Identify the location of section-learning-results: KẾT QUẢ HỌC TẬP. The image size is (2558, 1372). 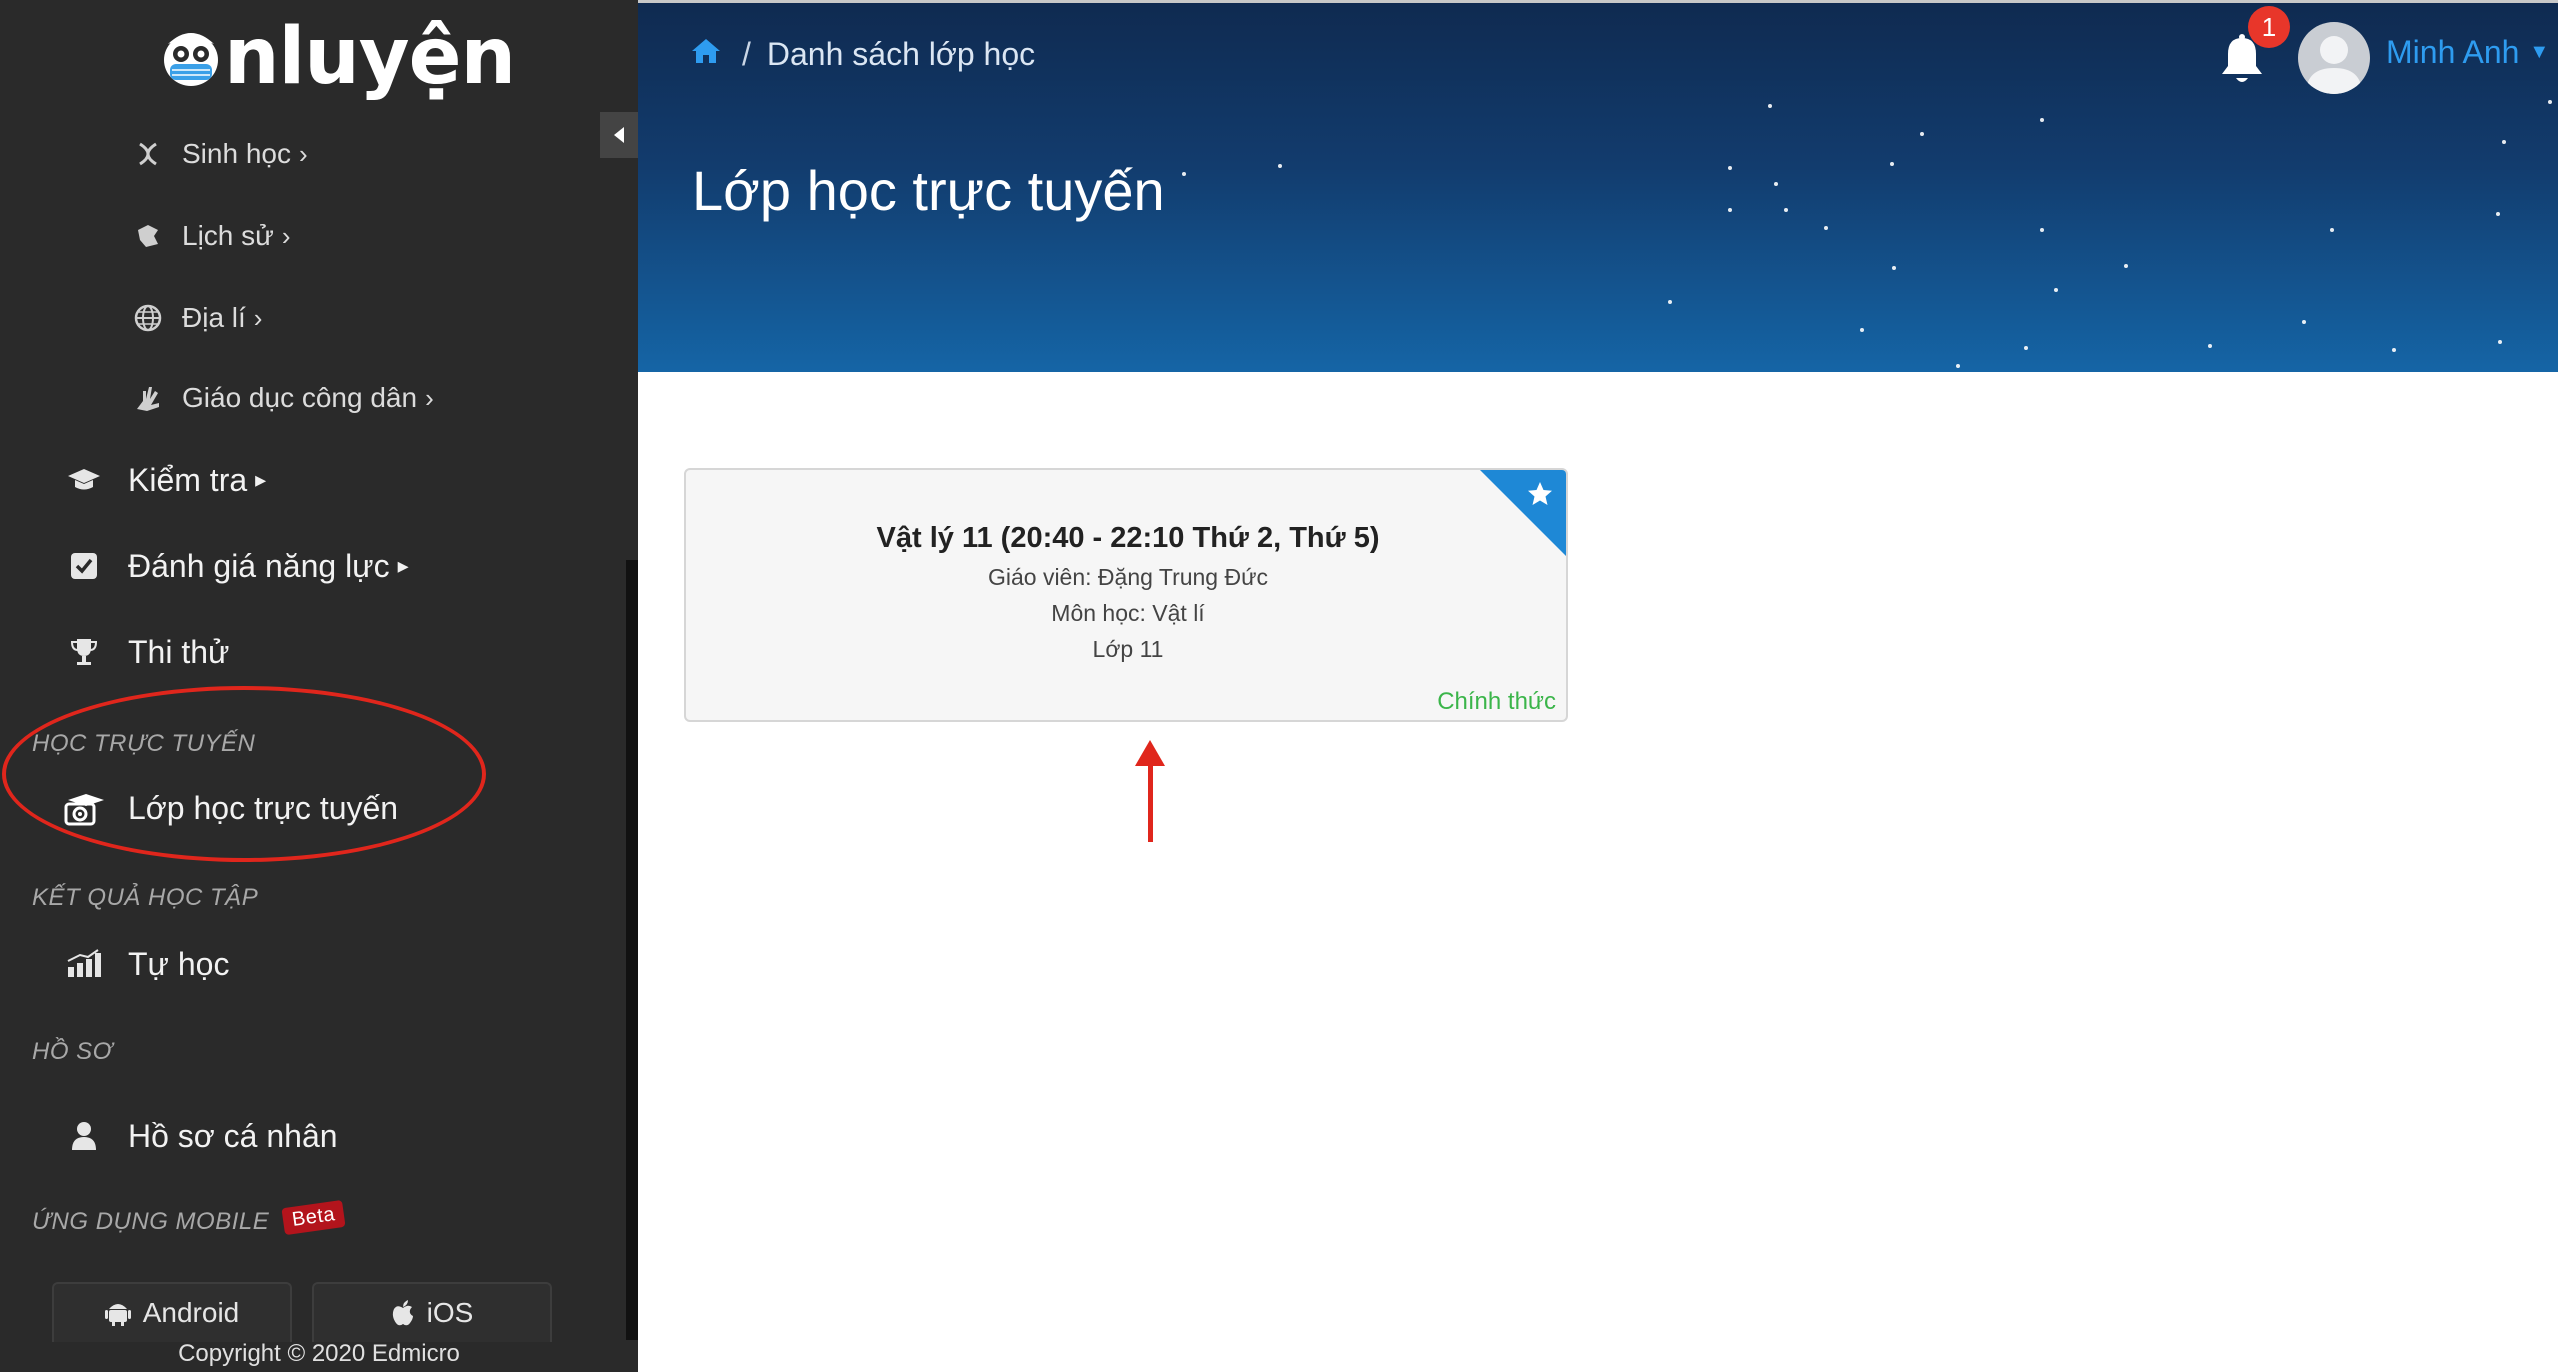
(145, 897).